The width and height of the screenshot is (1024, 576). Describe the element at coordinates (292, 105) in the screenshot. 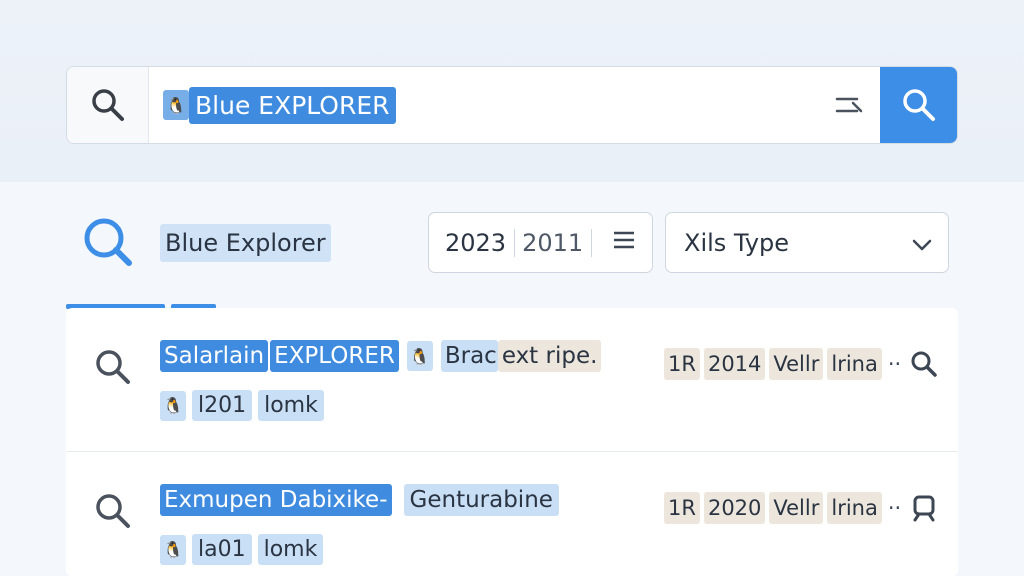

I see `search-query: Blue EXPLORER` at that location.